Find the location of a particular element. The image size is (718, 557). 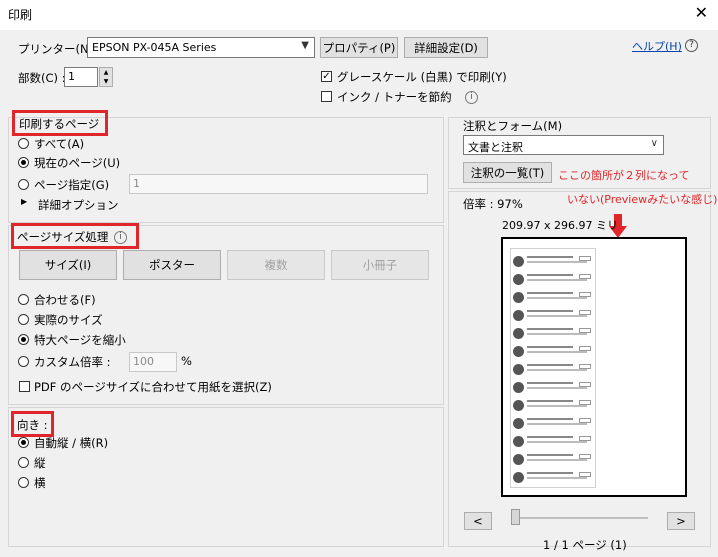

tab-booklet: 小冊子 is located at coordinates (380, 265).